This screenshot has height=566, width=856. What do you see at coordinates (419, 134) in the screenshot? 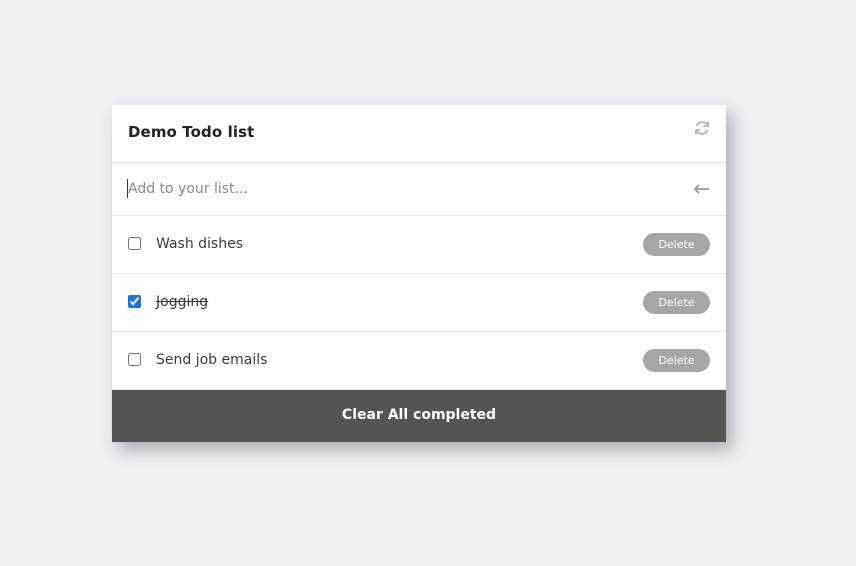
I see `todo-header: Demo Todo list` at bounding box center [419, 134].